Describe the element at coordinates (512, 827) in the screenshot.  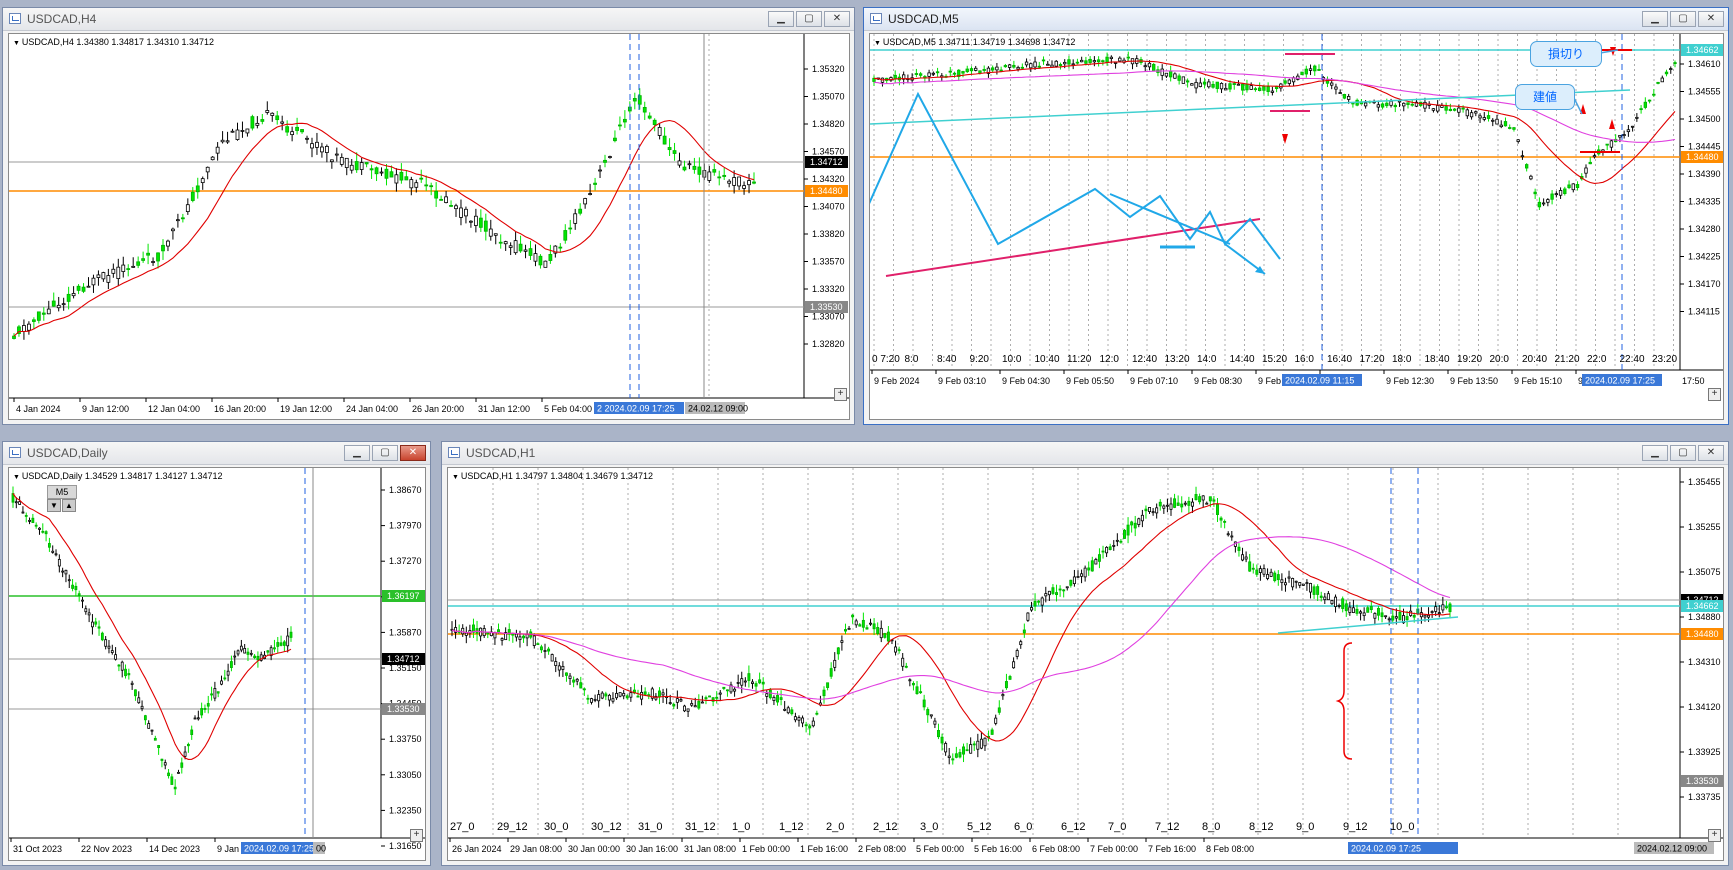
I see `day-label: 29_12` at that location.